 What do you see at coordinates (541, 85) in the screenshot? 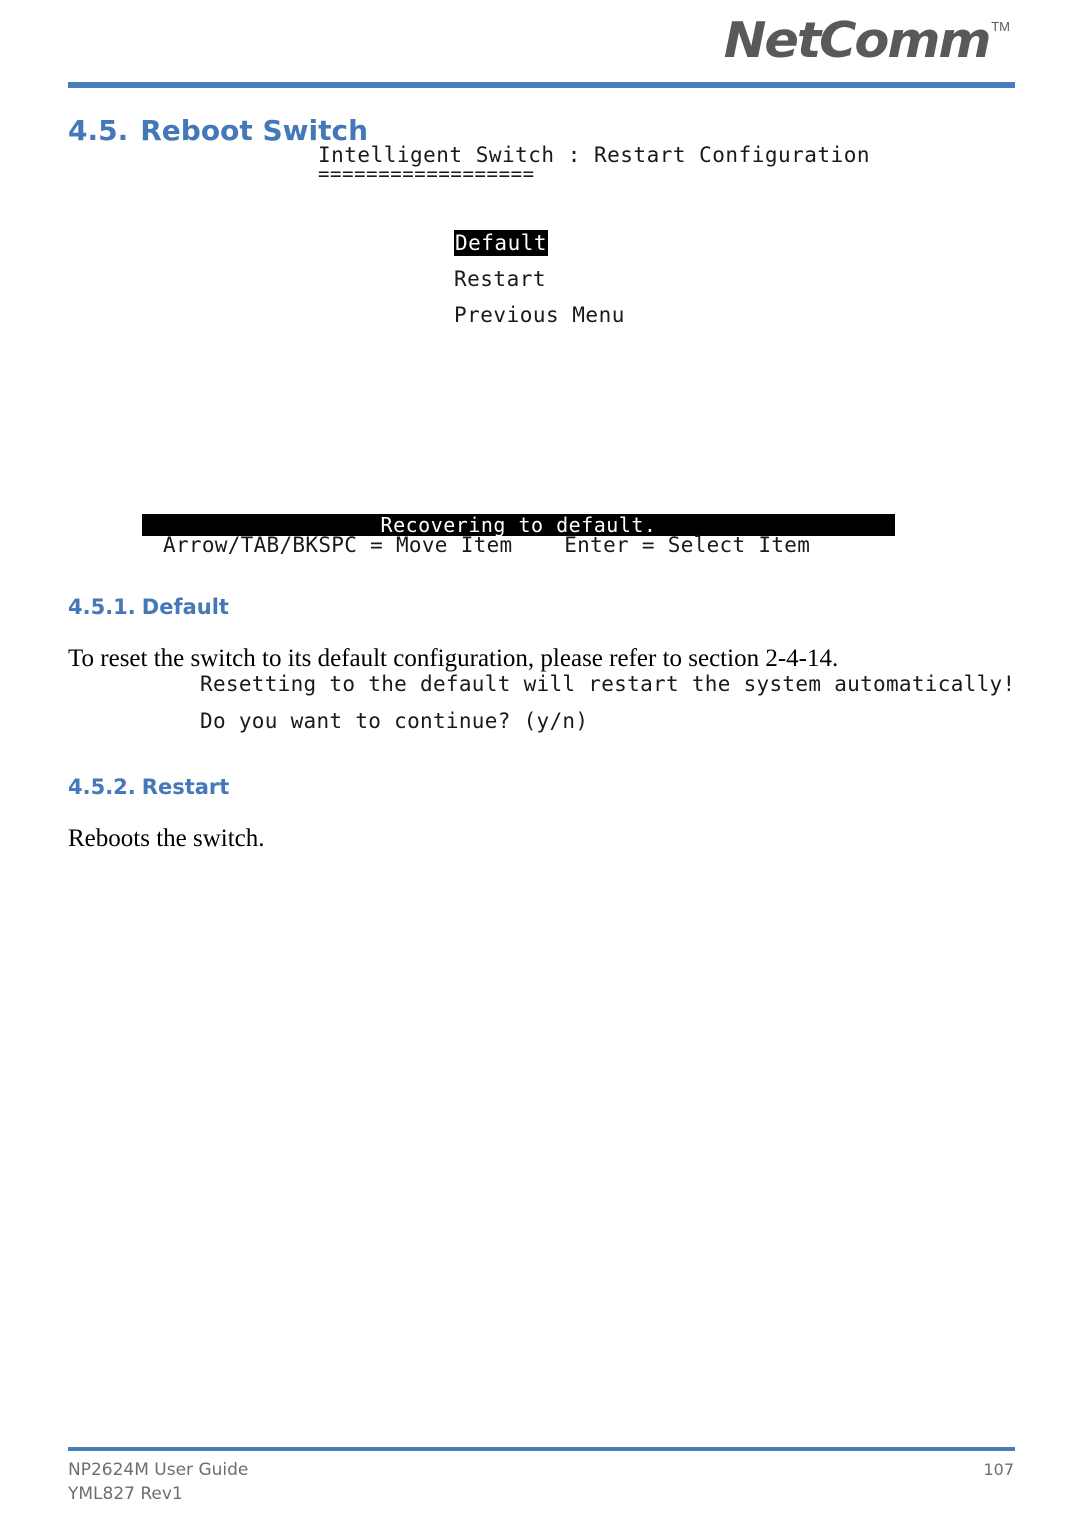
I see `header-divider-rule` at bounding box center [541, 85].